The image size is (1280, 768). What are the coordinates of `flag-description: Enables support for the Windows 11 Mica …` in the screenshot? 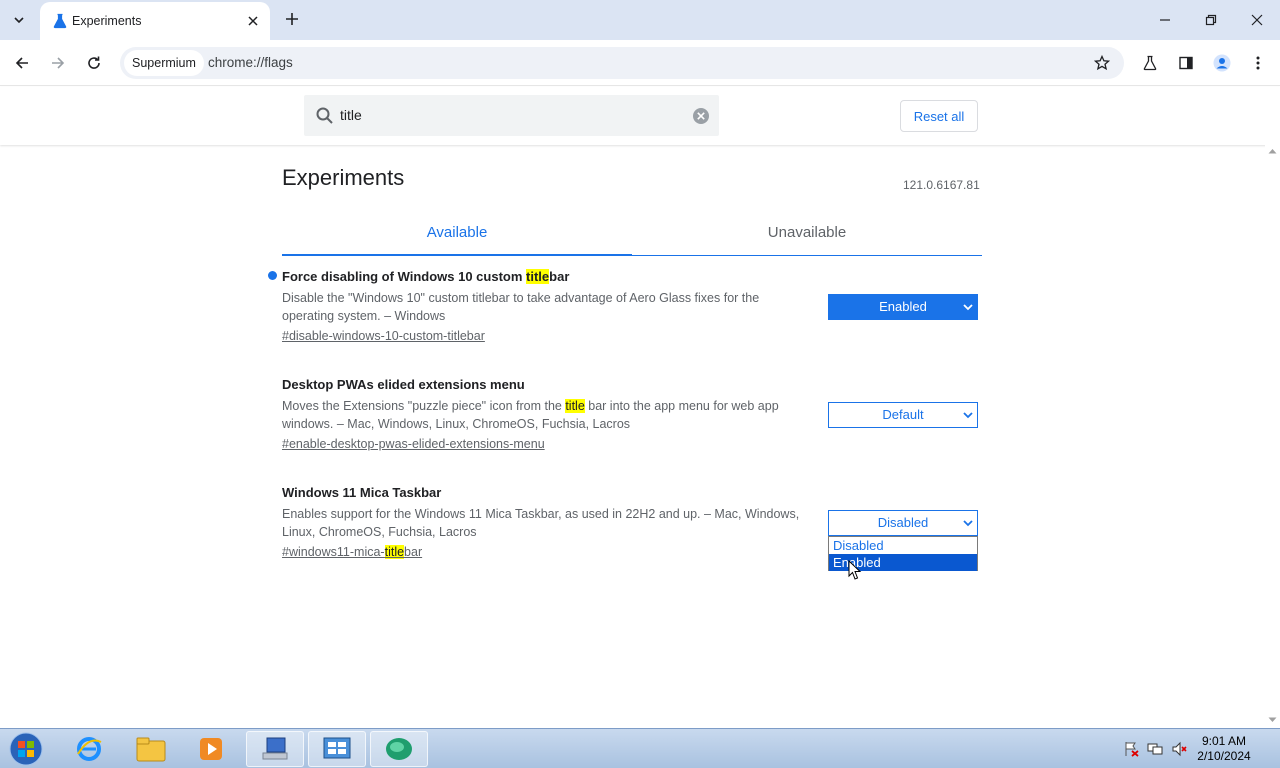 It's located at (541, 523).